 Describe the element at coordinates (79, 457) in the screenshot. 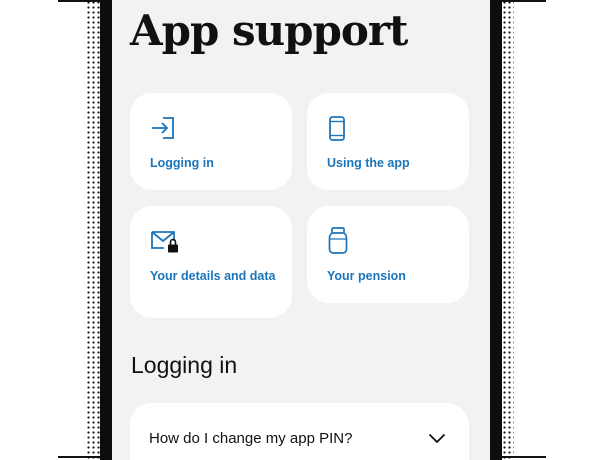

I see `bottom-rule-left` at that location.